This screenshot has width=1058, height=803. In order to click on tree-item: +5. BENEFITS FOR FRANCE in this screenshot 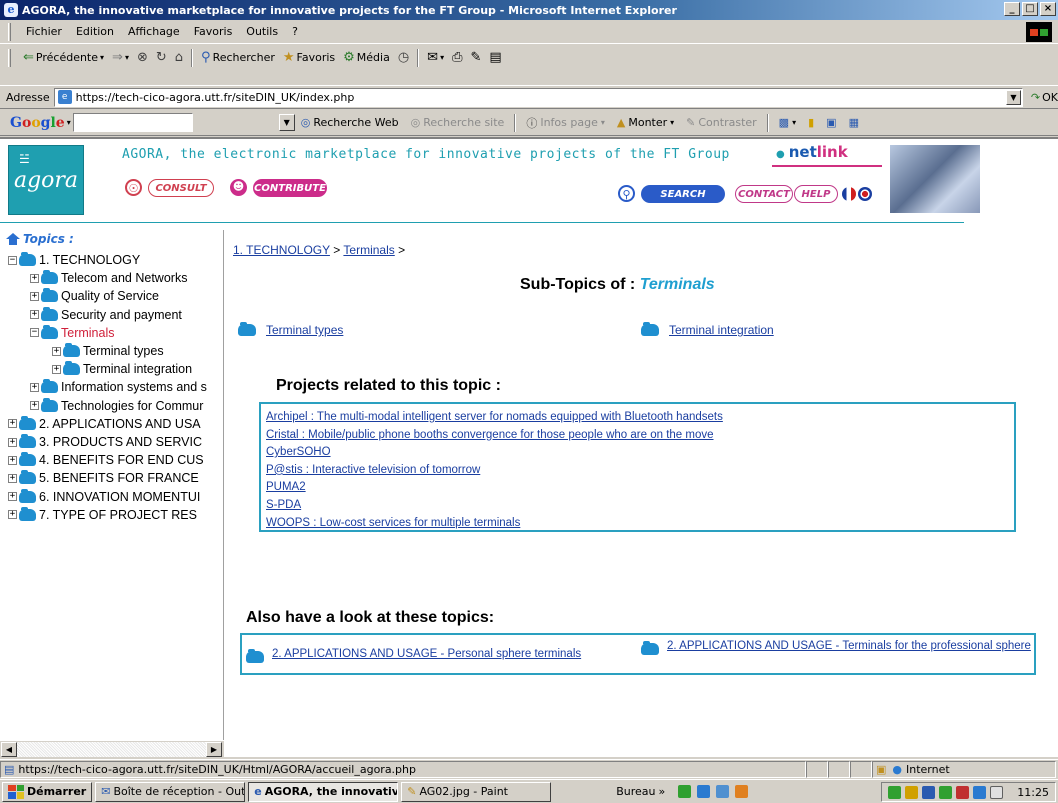, I will do `click(103, 478)`.